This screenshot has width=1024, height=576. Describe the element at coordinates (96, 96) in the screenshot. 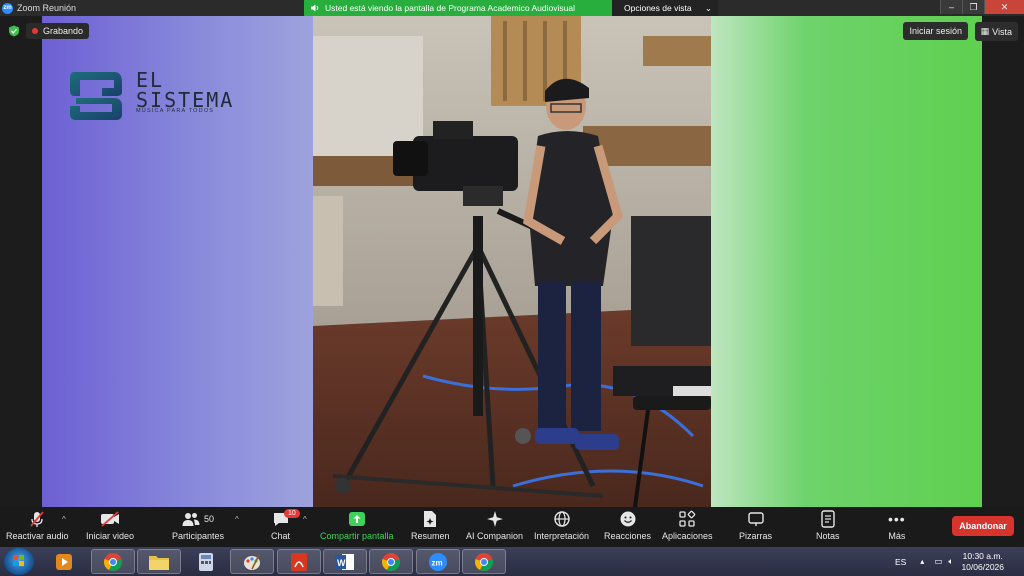

I see `el-sistema-emblem-icon` at that location.